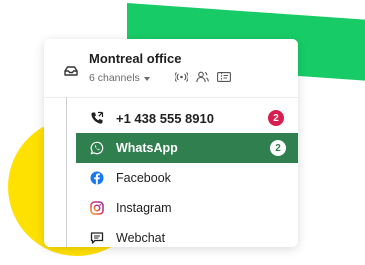 This screenshot has height=265, width=365. What do you see at coordinates (114, 78) in the screenshot?
I see `channels-dropdown-label: 6 channels` at bounding box center [114, 78].